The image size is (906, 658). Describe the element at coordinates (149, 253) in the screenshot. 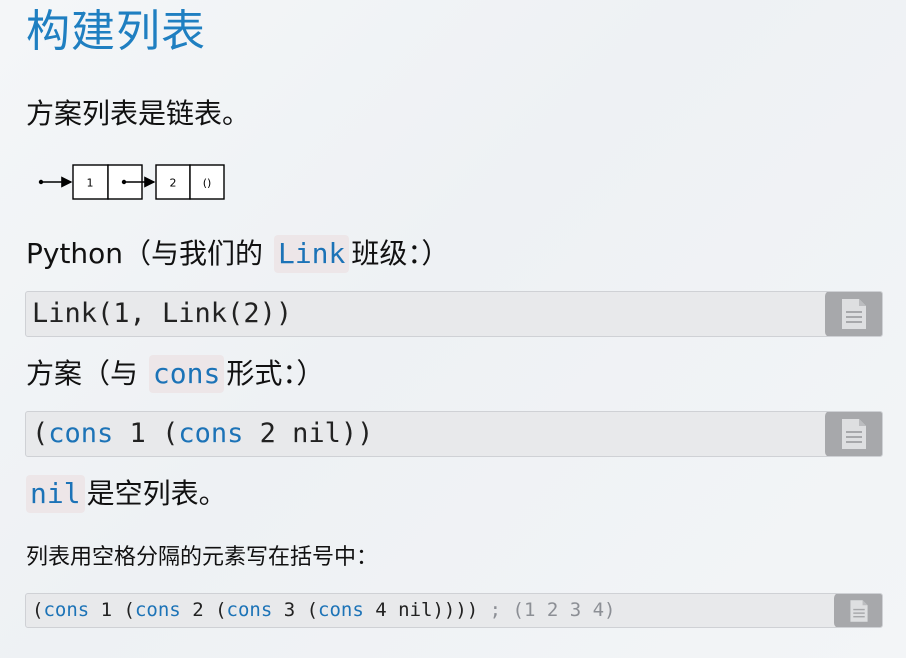

I see `python-paragraph-prefix: Python（与我们的` at that location.